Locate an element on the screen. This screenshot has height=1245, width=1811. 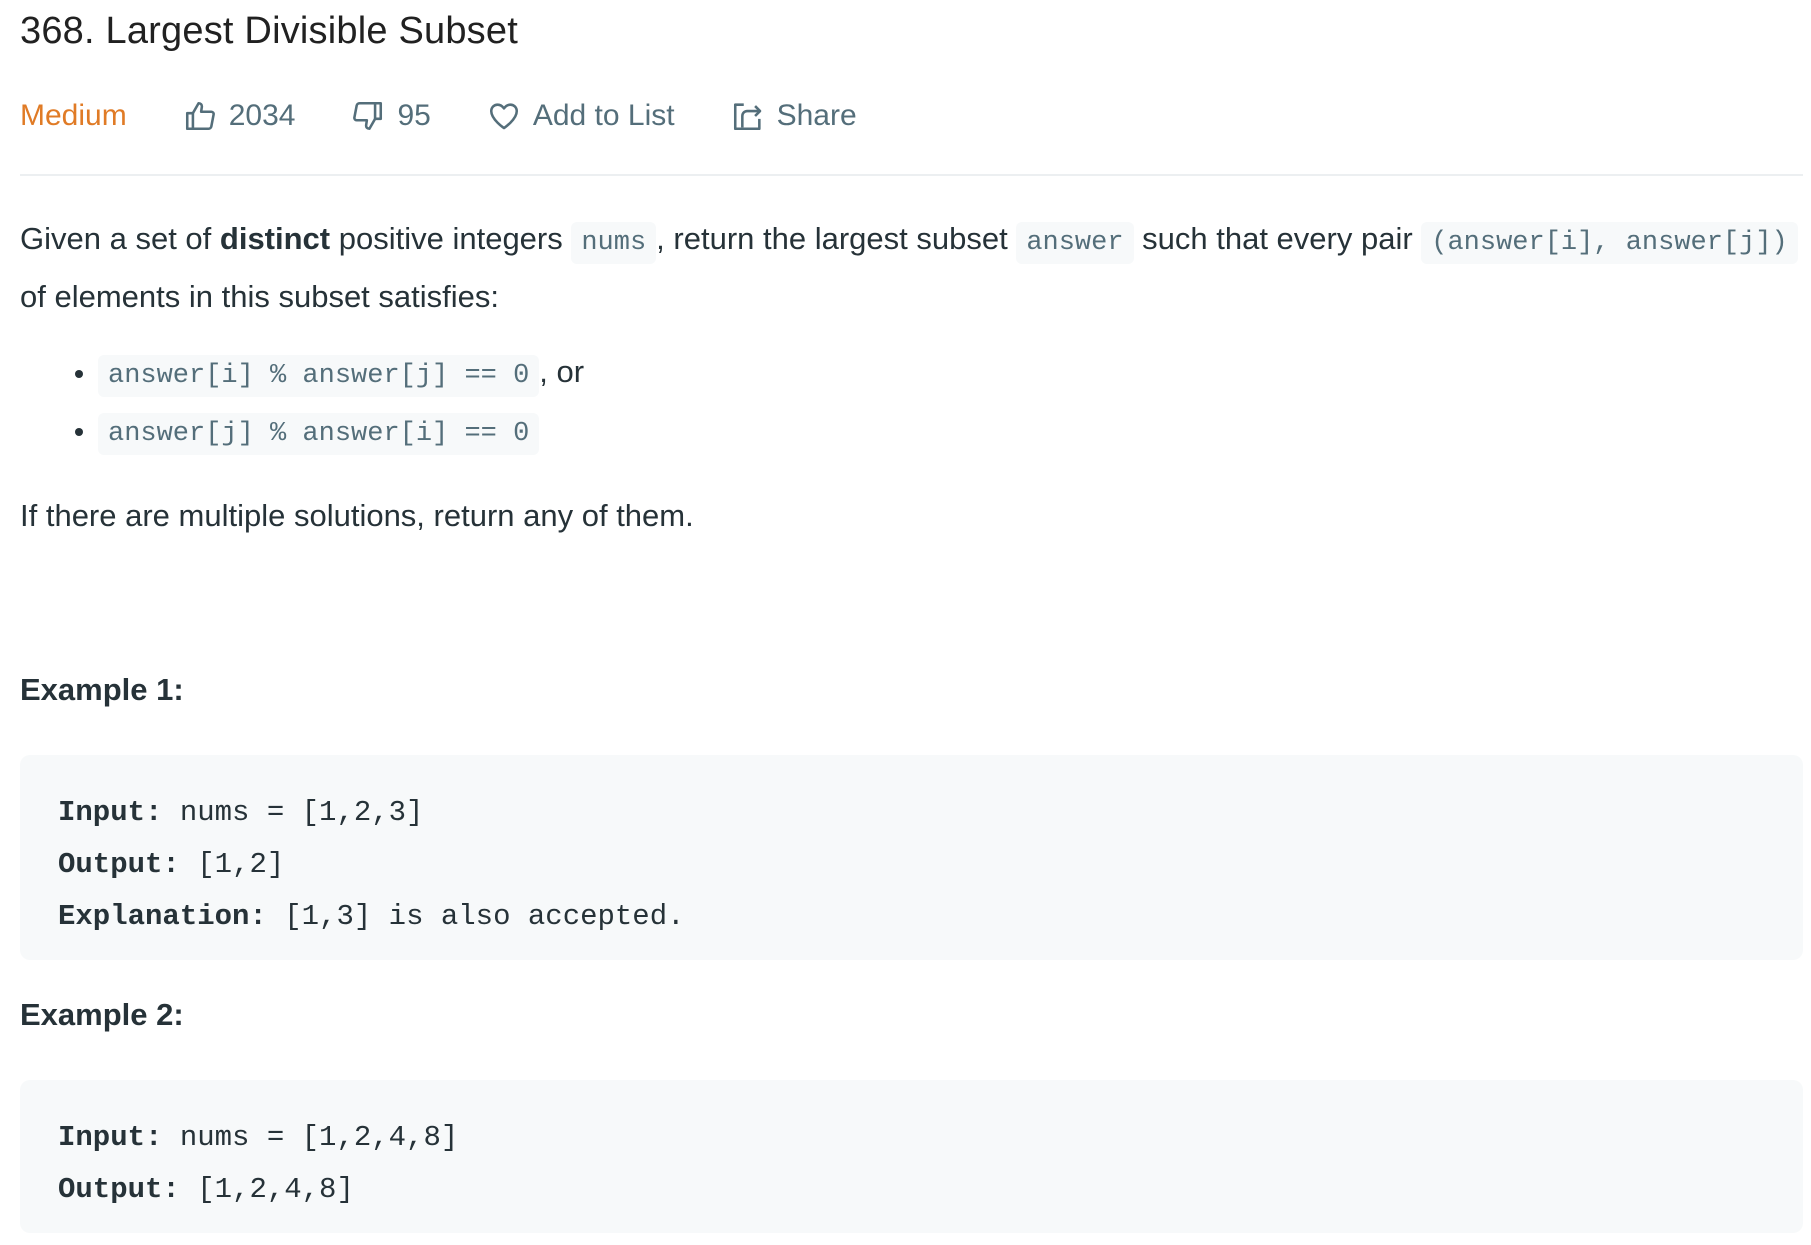
dislike-button: 95 is located at coordinates (391, 116).